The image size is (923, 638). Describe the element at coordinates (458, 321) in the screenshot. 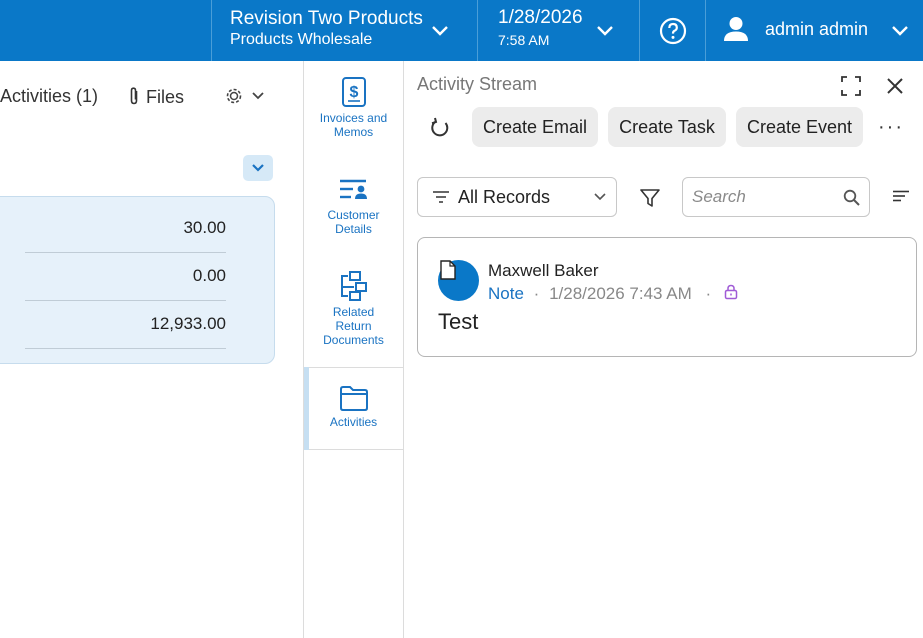

I see `activity-body: Test` at that location.